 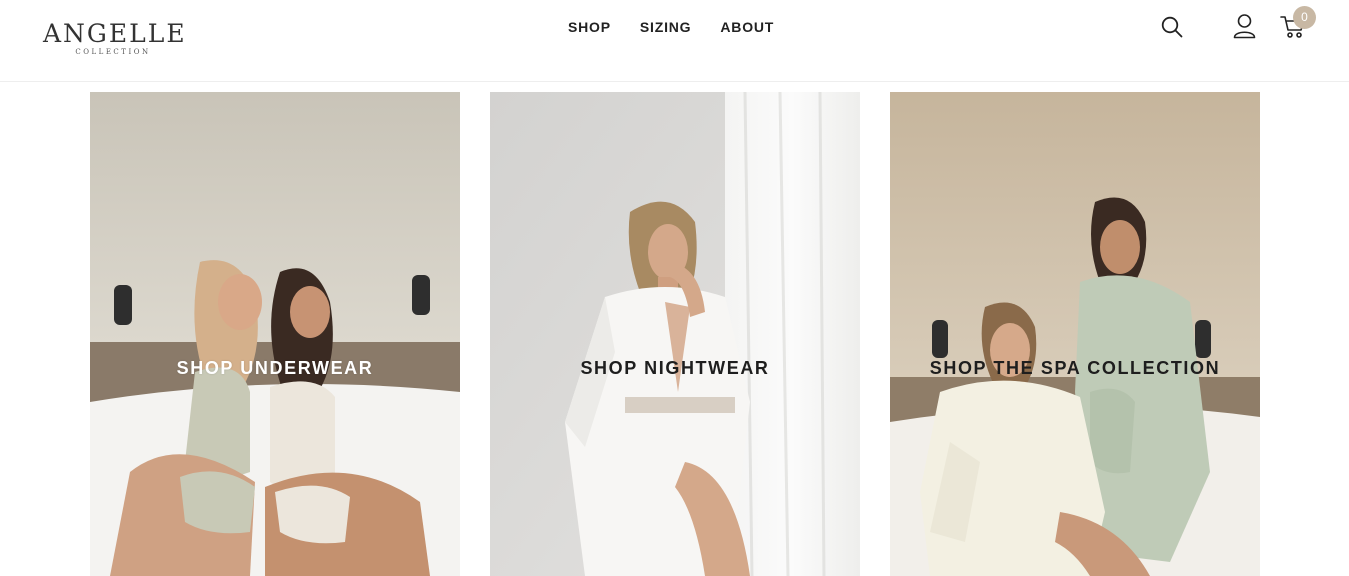 What do you see at coordinates (113, 52) in the screenshot?
I see `logo-tagline: COLLECTION` at bounding box center [113, 52].